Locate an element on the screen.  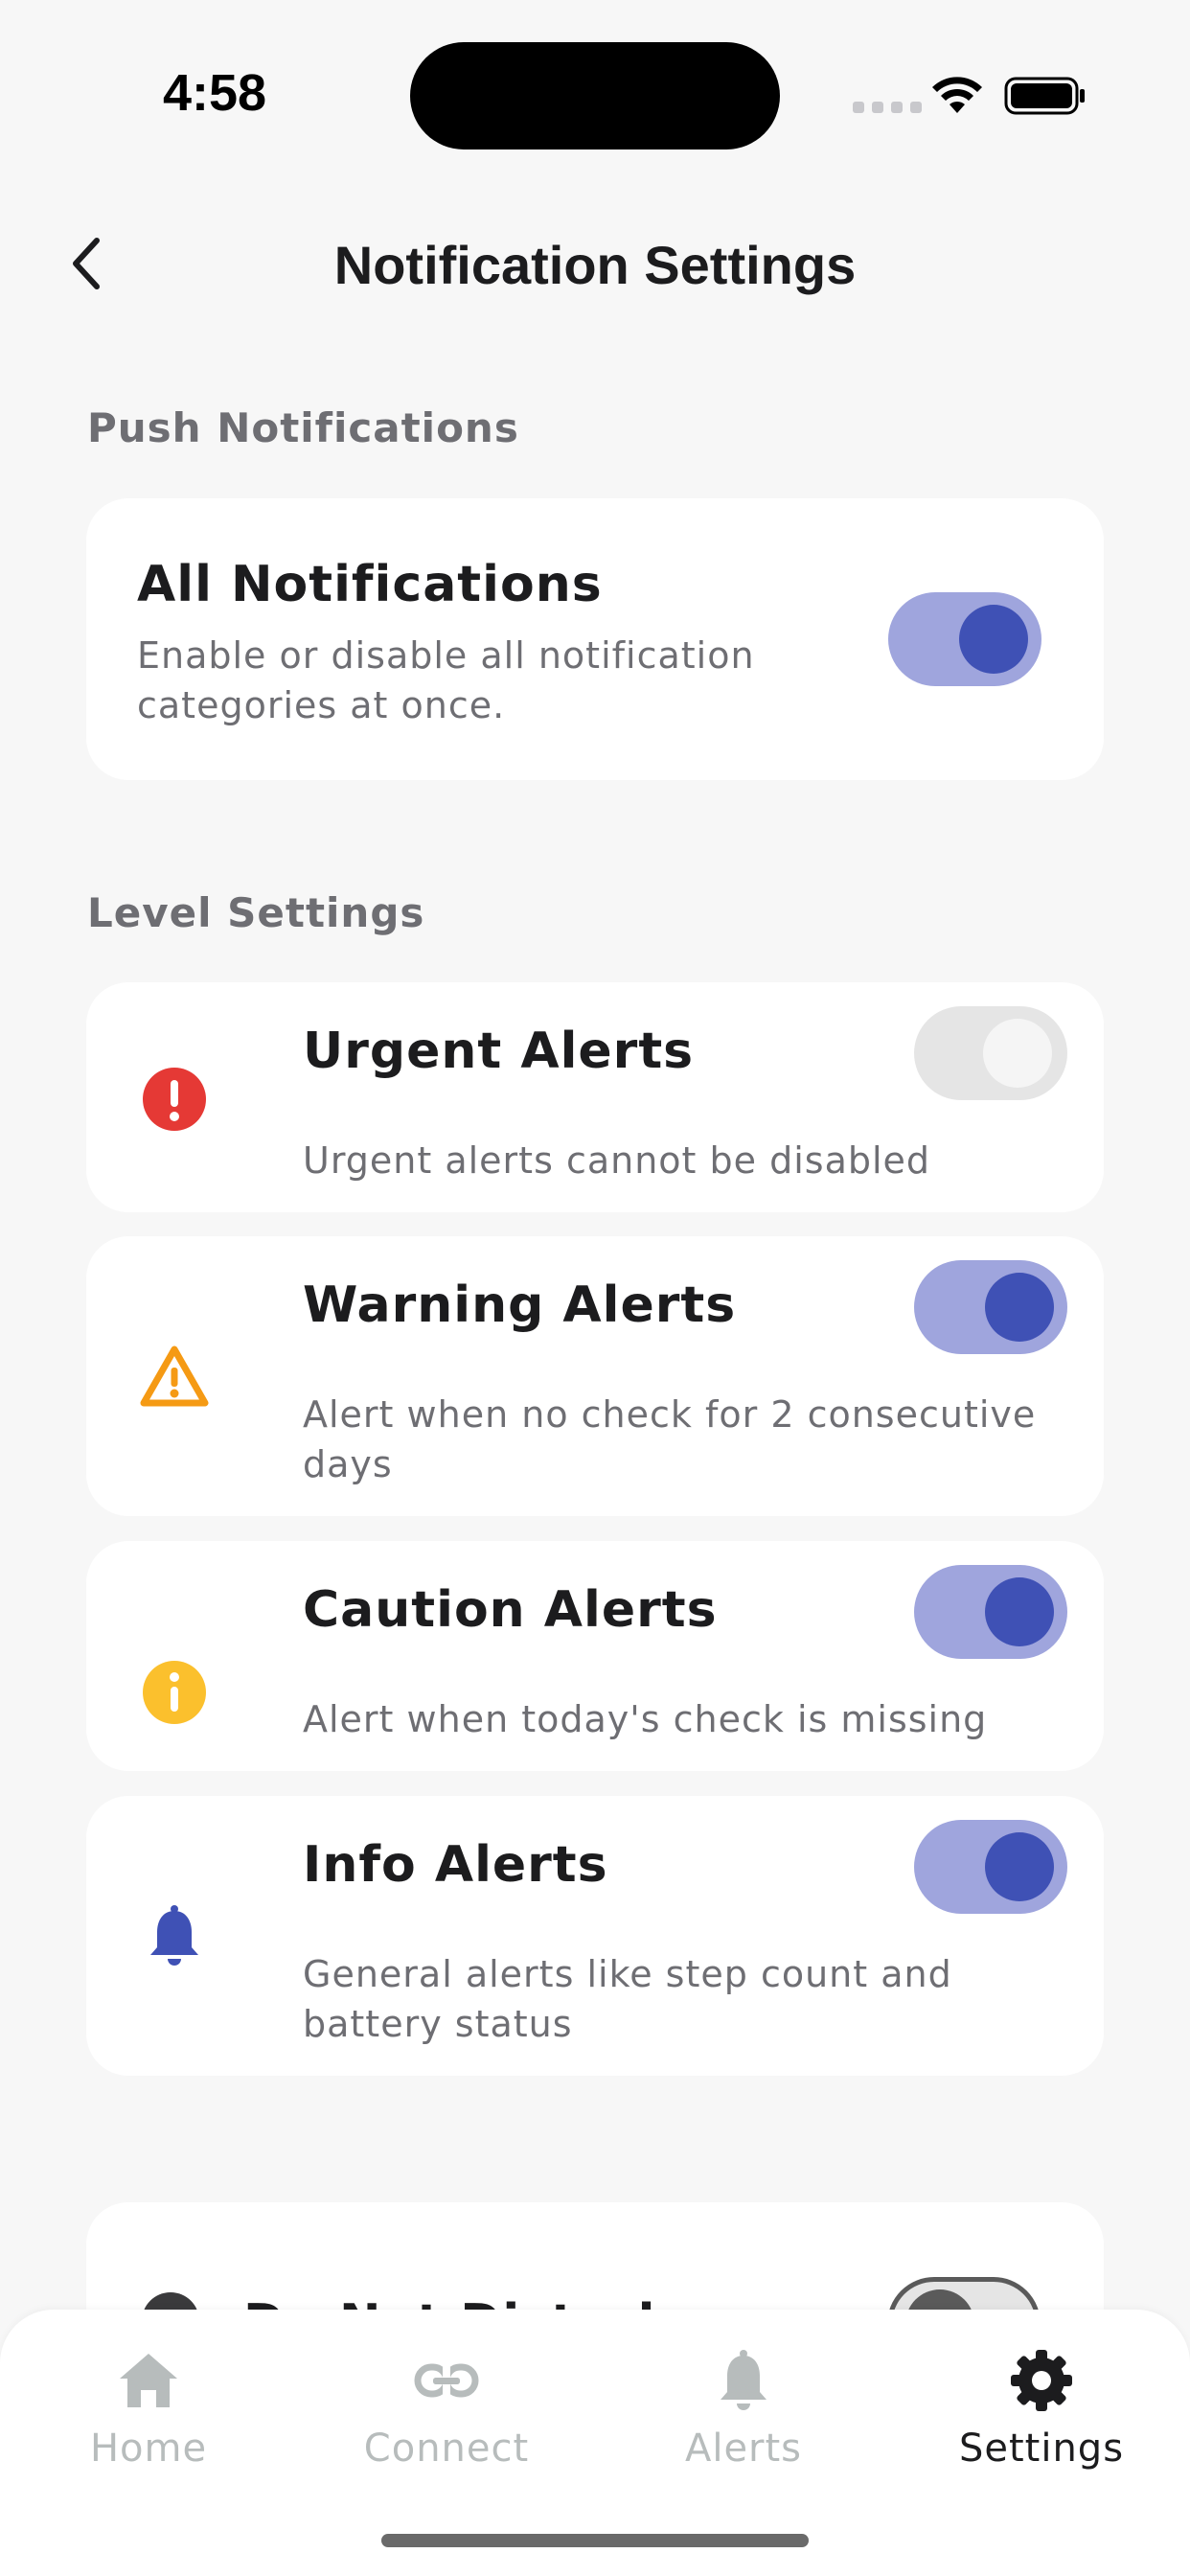
all-notifications-toggle is located at coordinates (965, 639).